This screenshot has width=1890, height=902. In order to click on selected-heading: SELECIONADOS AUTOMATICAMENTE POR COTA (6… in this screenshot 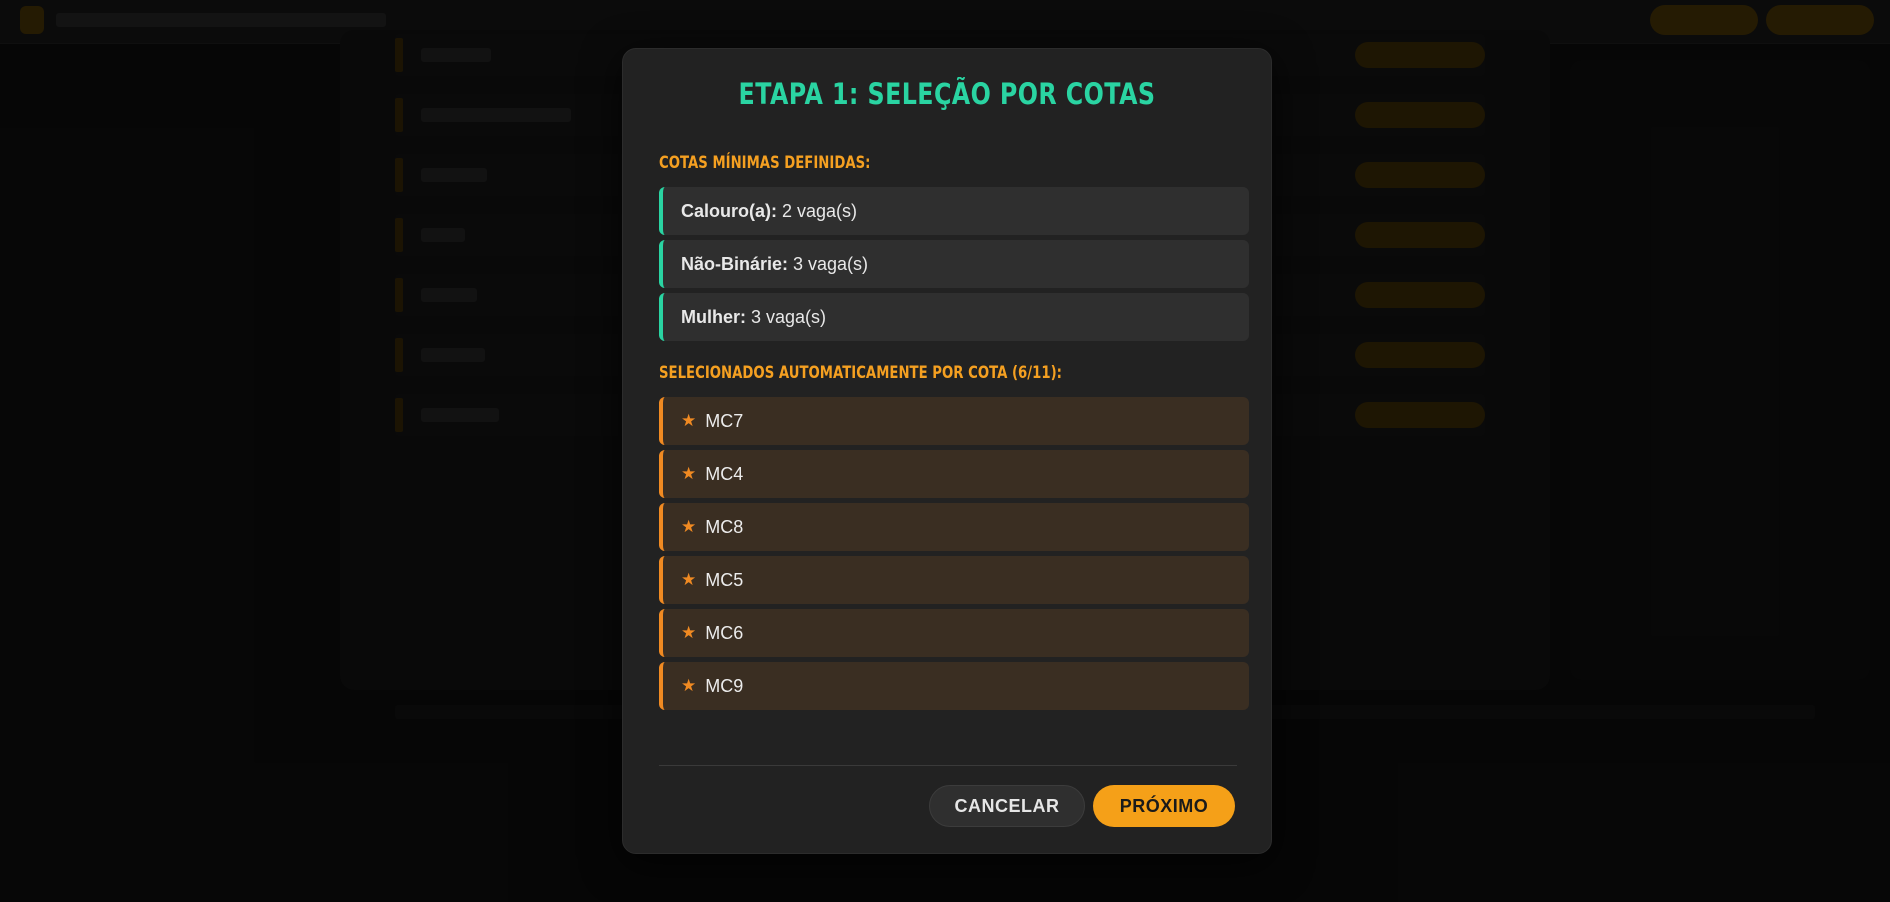, I will do `click(860, 373)`.